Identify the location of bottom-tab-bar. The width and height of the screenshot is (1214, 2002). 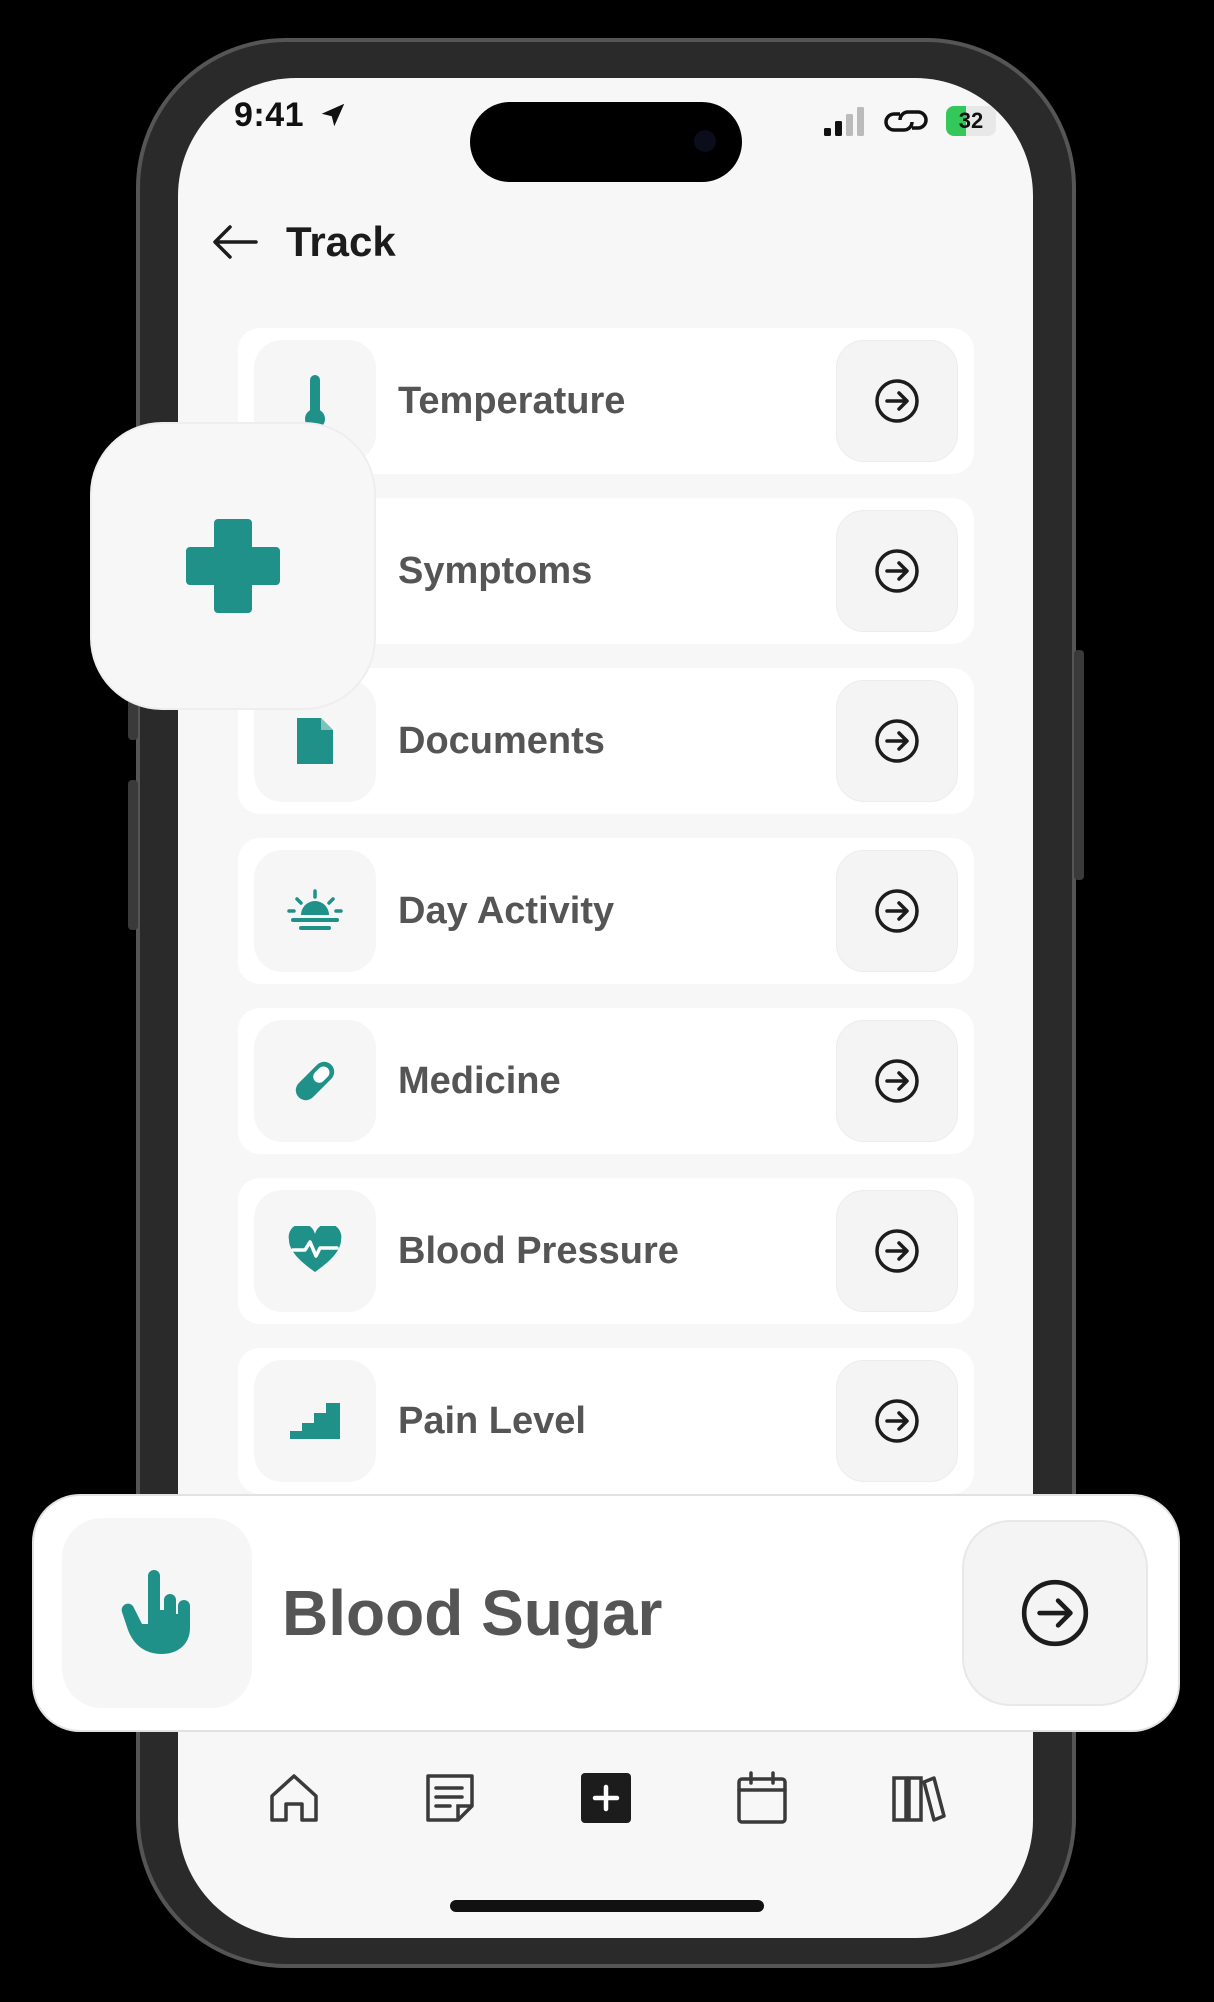
(605, 1808).